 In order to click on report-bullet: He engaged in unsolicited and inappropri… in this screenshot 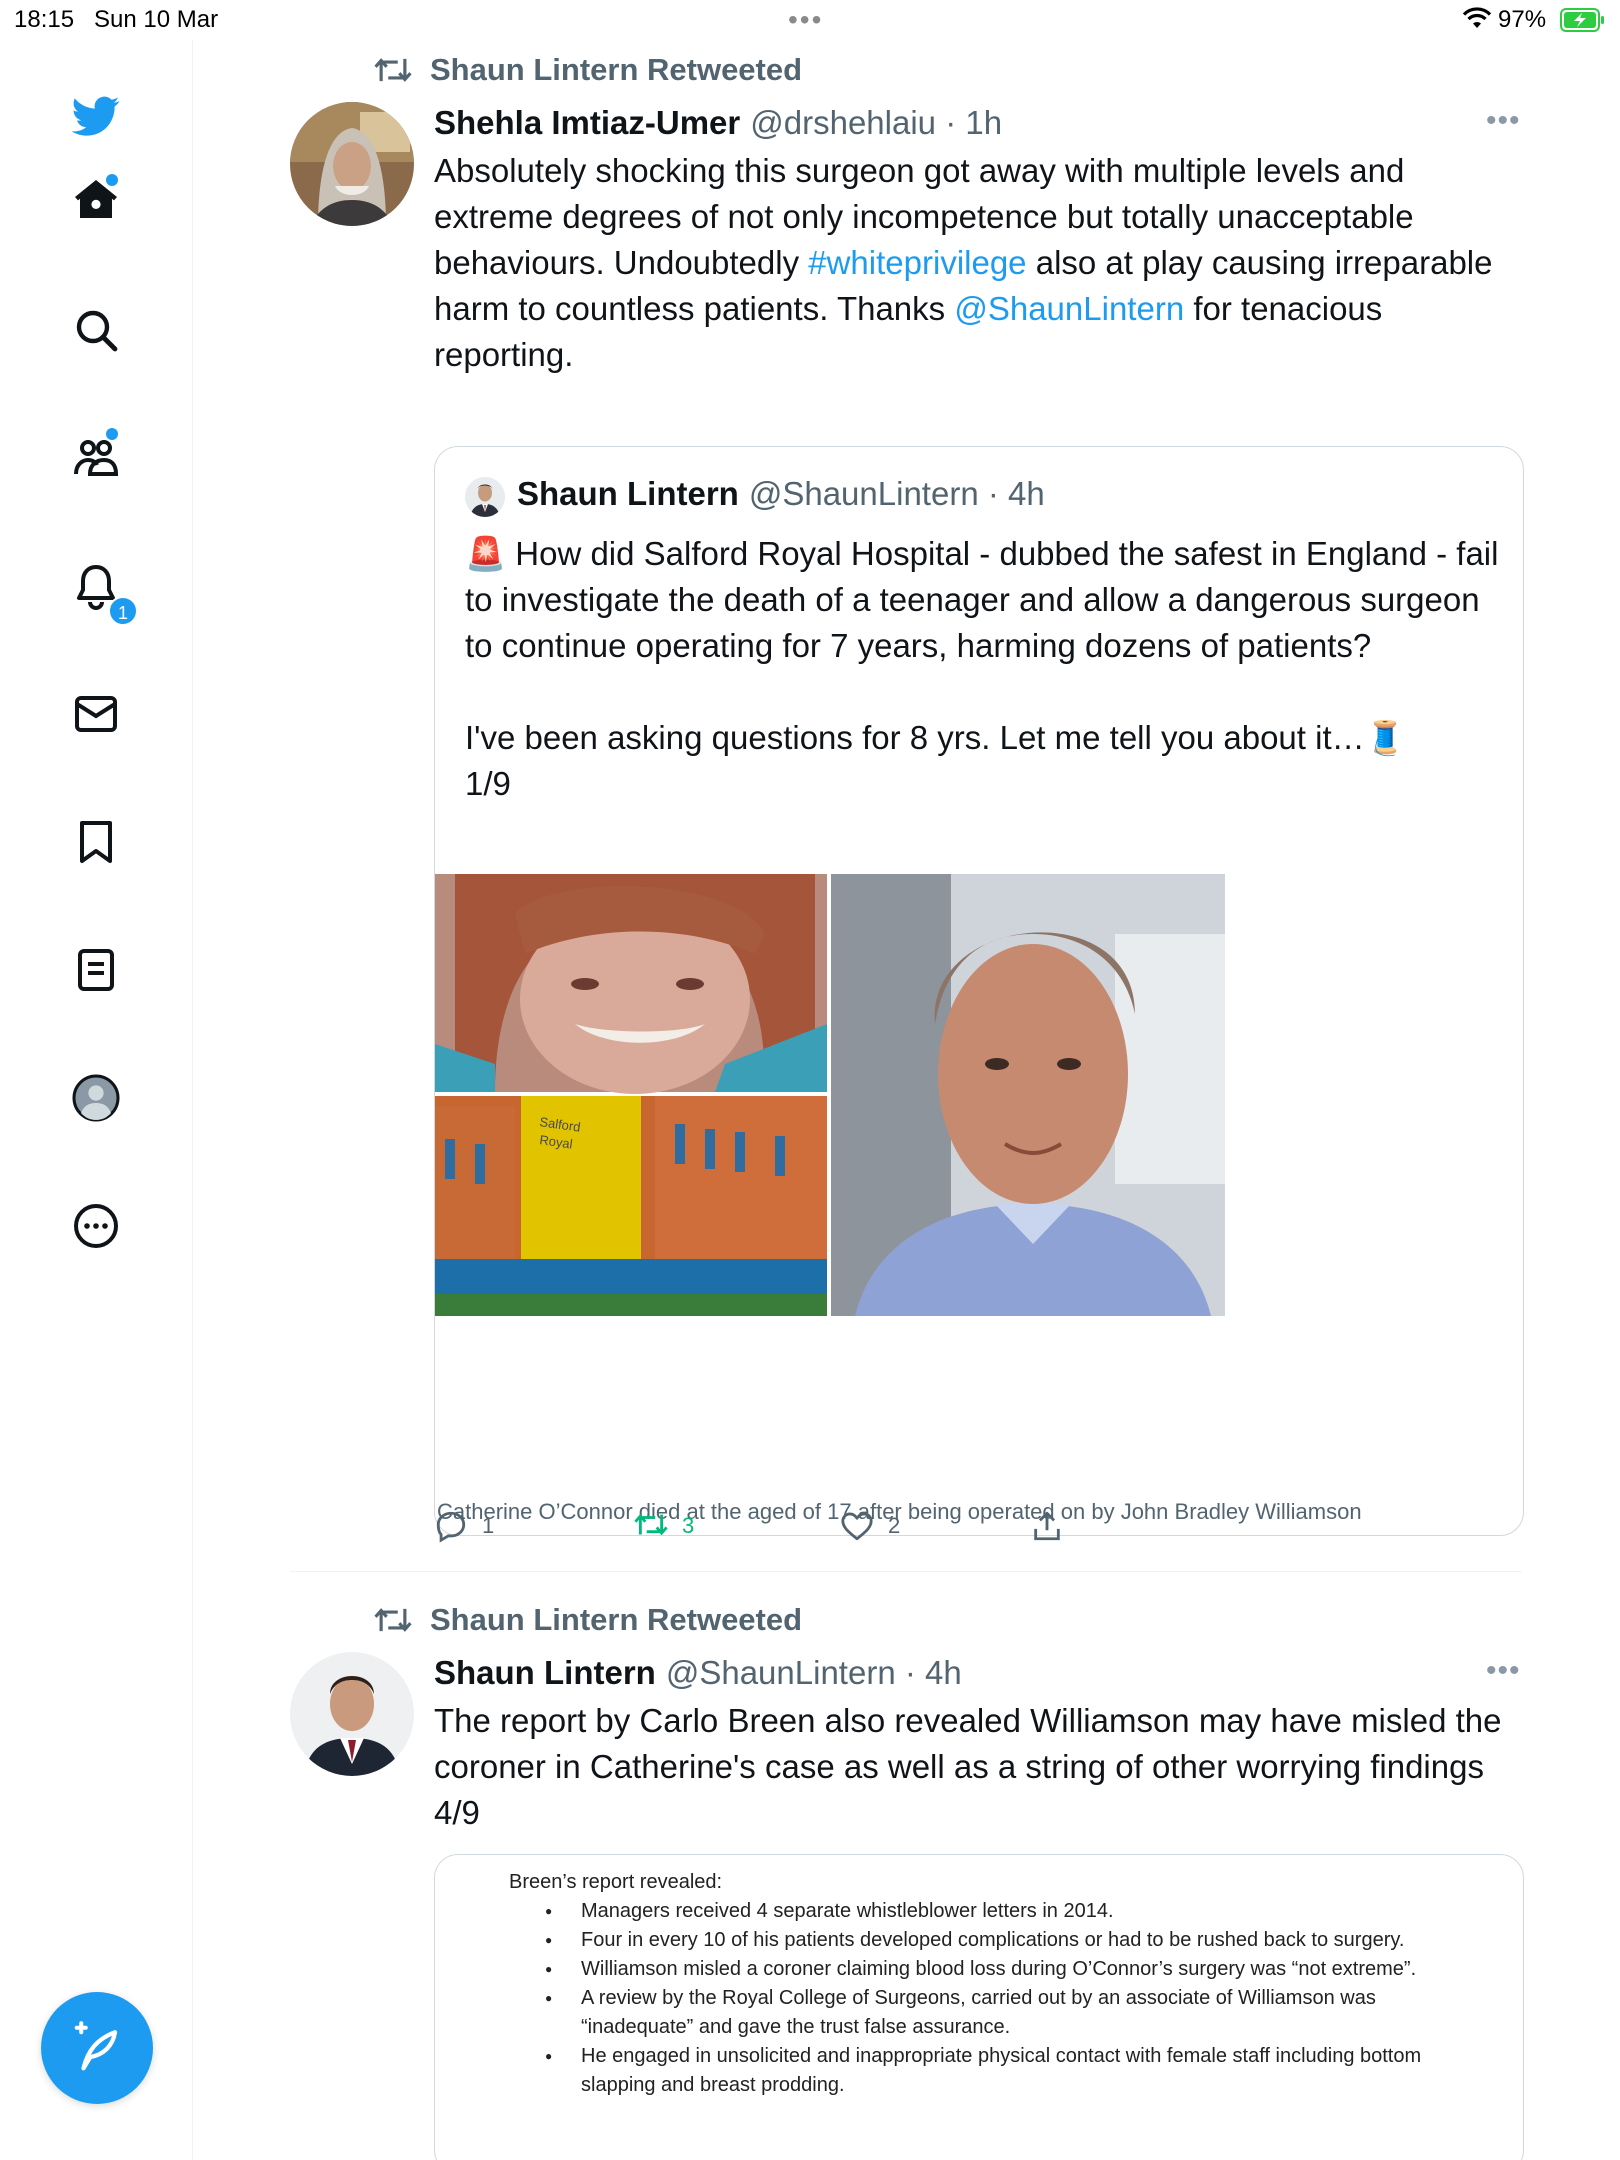, I will do `click(985, 2071)`.